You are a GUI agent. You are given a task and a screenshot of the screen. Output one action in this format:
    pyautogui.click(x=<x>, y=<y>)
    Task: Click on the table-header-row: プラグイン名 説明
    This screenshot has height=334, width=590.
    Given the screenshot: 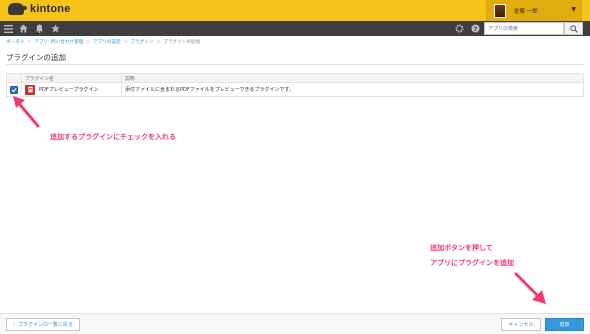 What is the action you would take?
    pyautogui.click(x=295, y=78)
    